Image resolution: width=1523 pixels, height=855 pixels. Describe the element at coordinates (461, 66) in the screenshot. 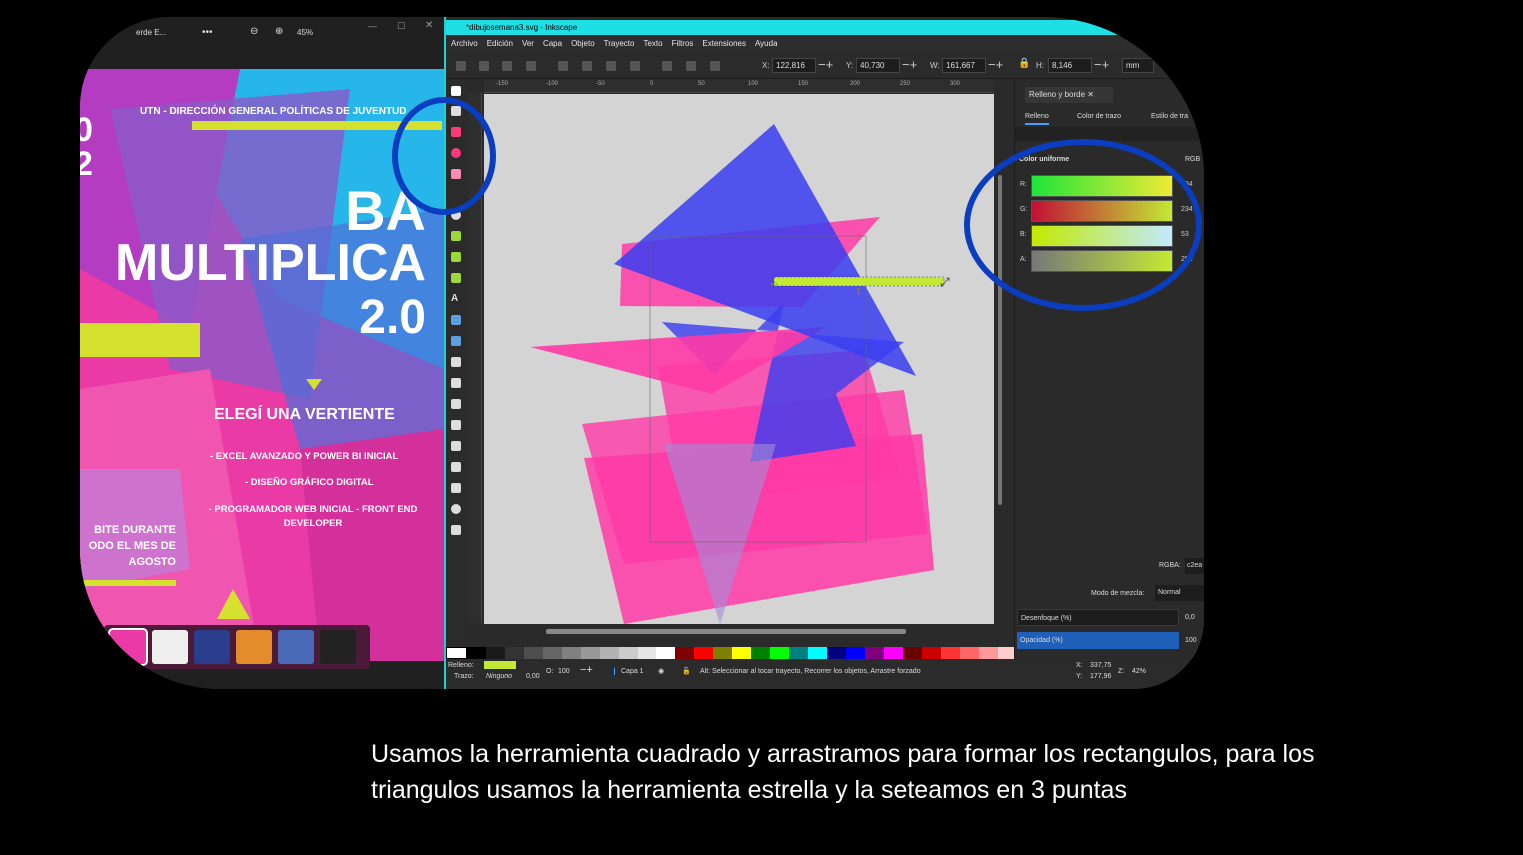

I see `select-all-icon` at that location.